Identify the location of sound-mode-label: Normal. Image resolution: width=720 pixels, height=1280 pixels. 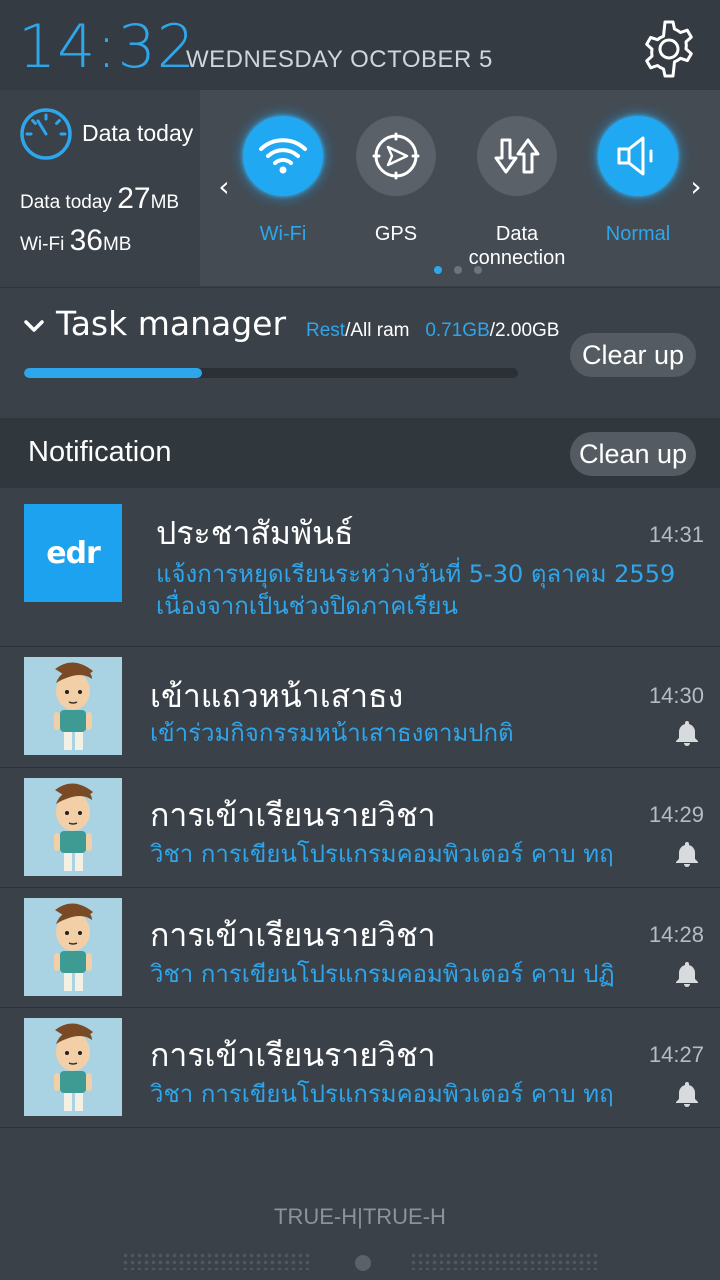
(638, 234).